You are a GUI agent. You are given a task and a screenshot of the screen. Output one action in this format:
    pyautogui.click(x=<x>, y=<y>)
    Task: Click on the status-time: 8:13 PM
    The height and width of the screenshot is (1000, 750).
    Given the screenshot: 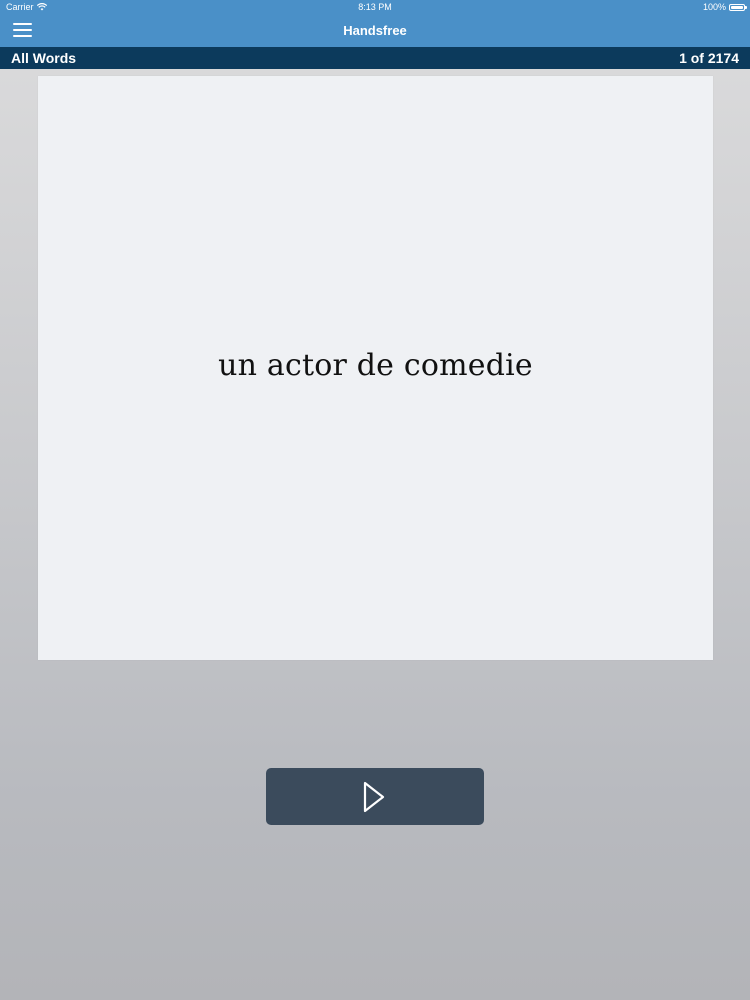 What is the action you would take?
    pyautogui.click(x=375, y=7)
    